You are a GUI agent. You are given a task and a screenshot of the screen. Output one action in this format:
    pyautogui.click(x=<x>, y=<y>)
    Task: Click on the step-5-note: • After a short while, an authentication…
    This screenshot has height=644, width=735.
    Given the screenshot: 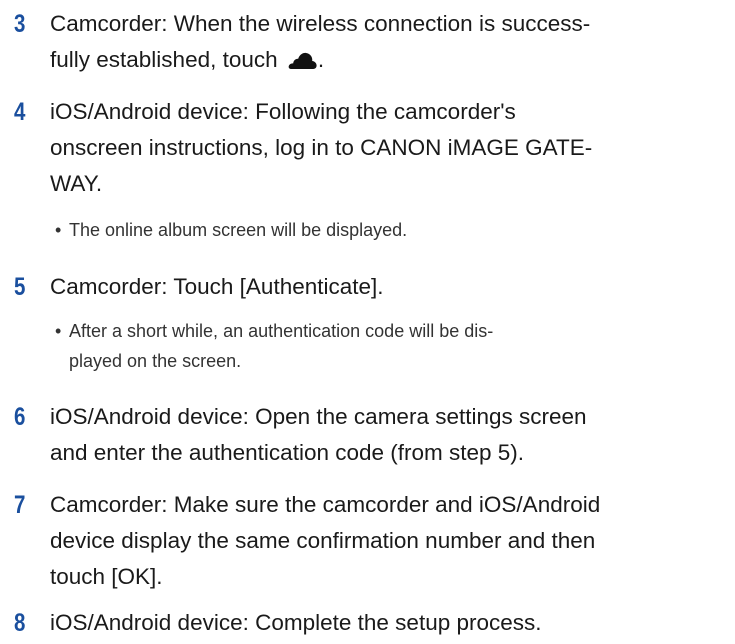 What is the action you would take?
    pyautogui.click(x=382, y=346)
    